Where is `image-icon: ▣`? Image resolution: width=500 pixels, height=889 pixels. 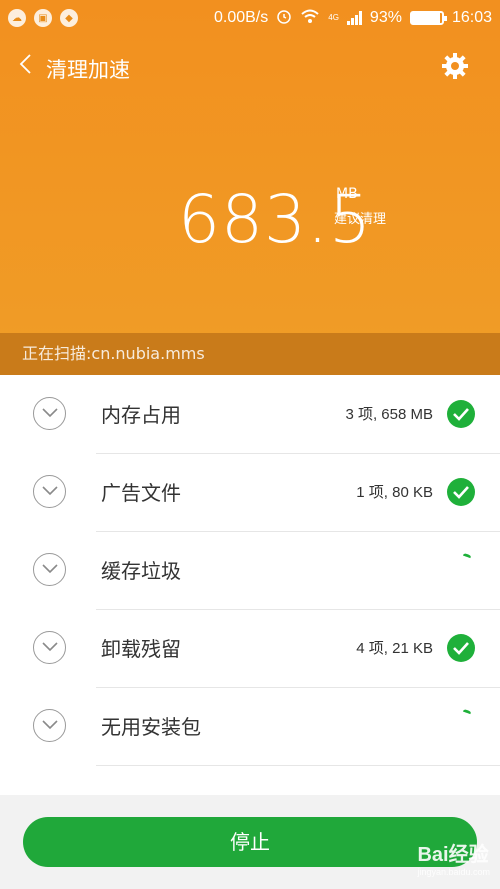
image-icon: ▣ is located at coordinates (43, 18).